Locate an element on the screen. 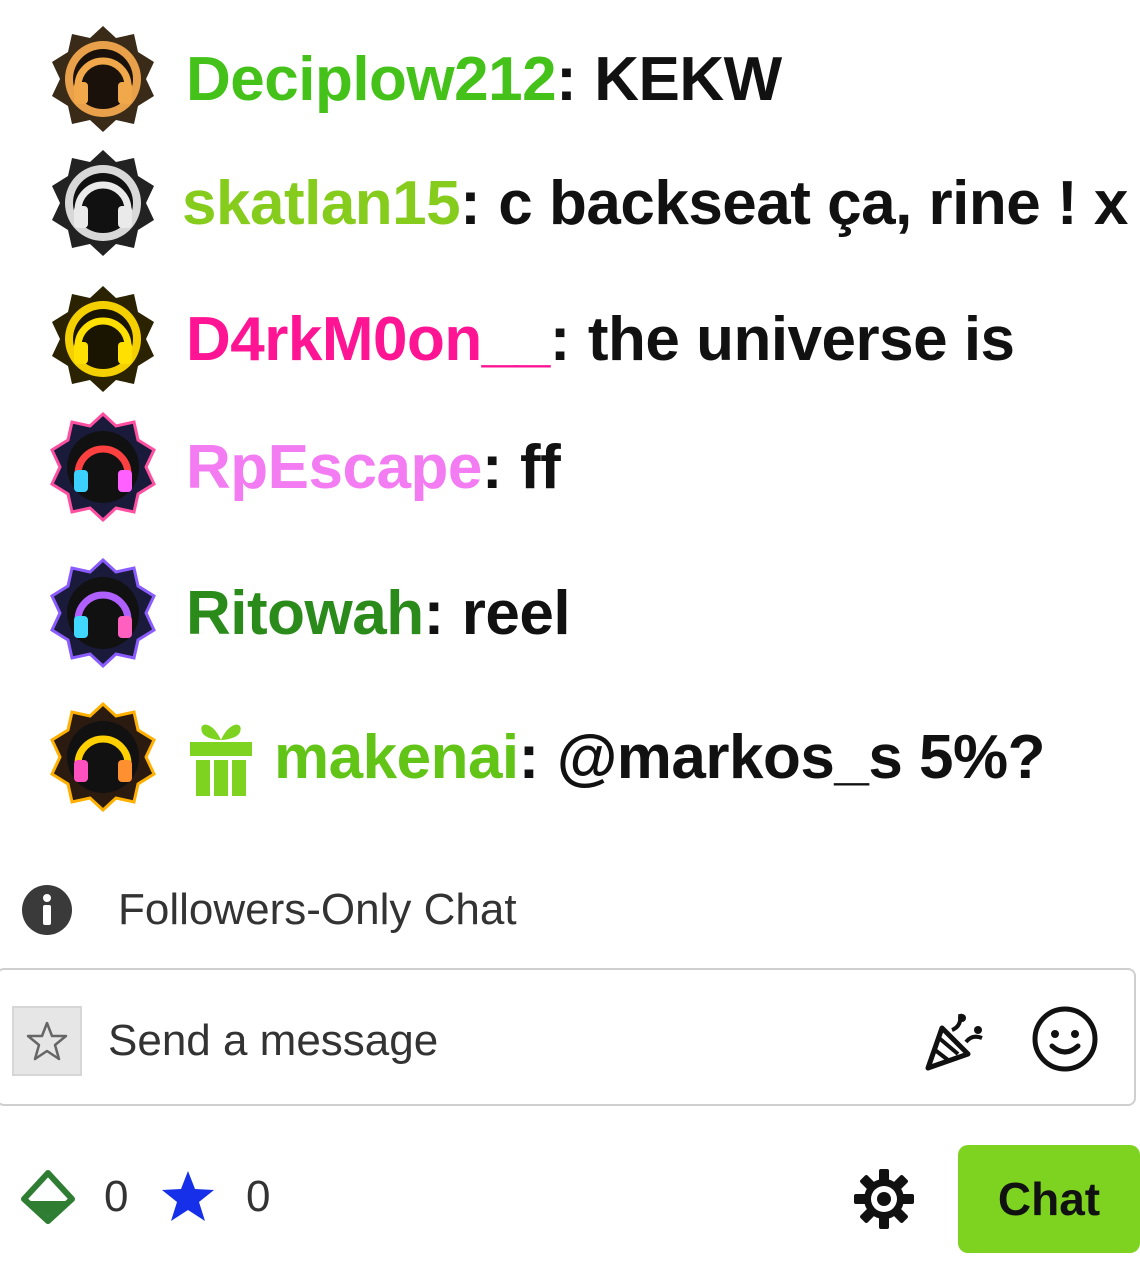 This screenshot has width=1140, height=1287. chat-message: skatlan15: c backseat ça, rine ! x is located at coordinates (588, 203).